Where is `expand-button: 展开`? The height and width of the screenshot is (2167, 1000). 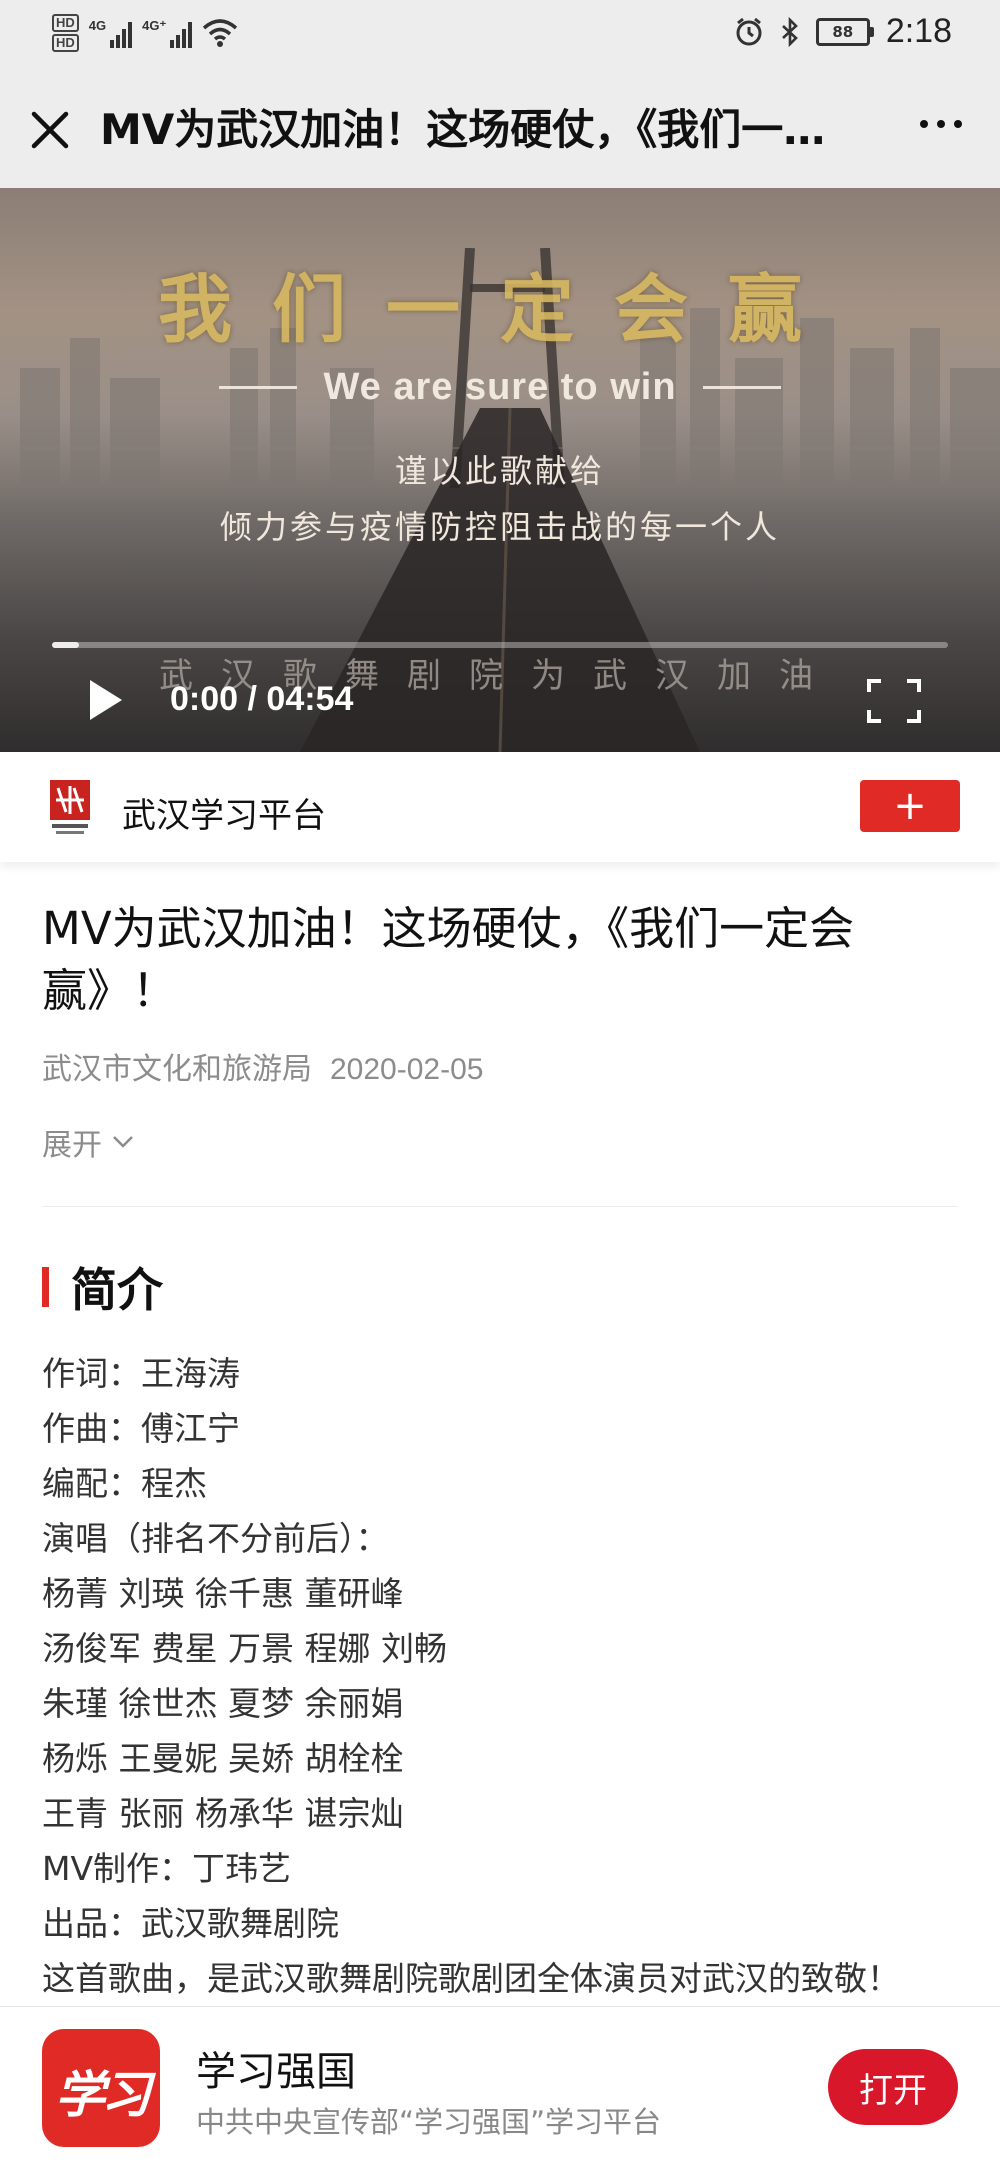 expand-button: 展开 is located at coordinates (88, 1142).